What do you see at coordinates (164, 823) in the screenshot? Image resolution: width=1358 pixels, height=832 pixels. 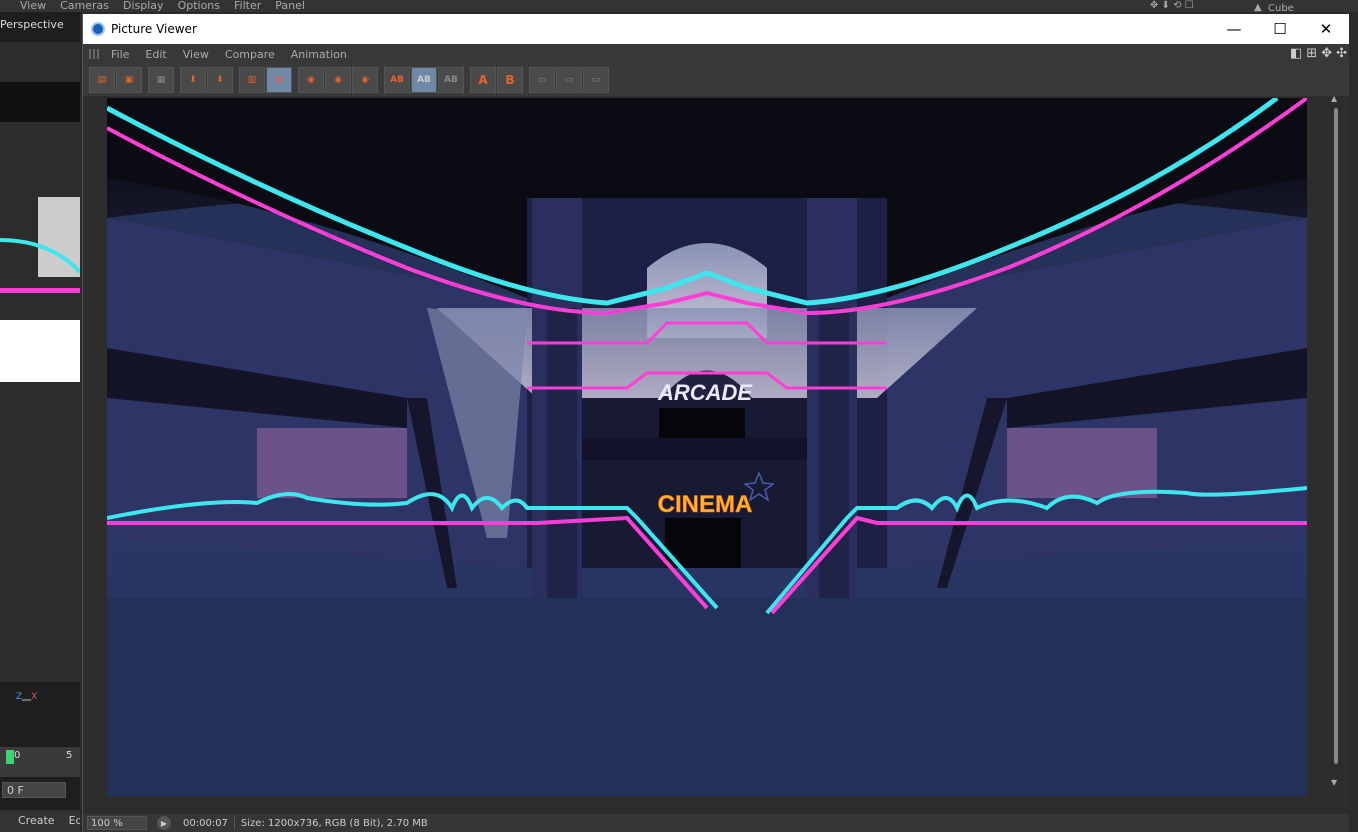 I see `play-icon: ▶` at bounding box center [164, 823].